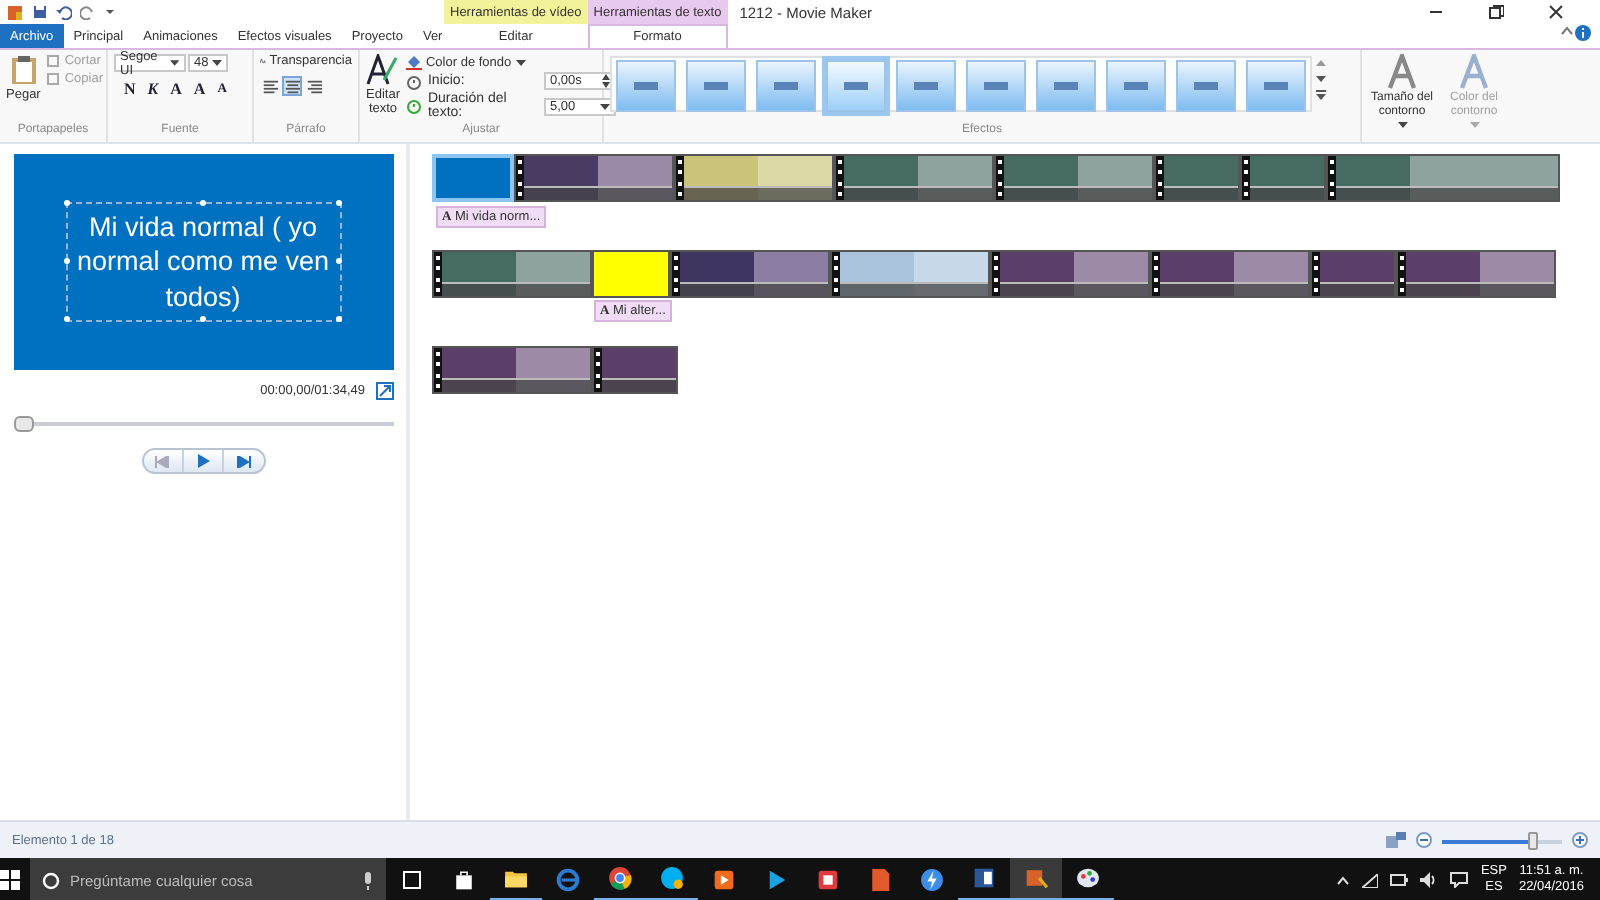 Image resolution: width=1600 pixels, height=900 pixels. I want to click on pen-letter-icon, so click(382, 70).